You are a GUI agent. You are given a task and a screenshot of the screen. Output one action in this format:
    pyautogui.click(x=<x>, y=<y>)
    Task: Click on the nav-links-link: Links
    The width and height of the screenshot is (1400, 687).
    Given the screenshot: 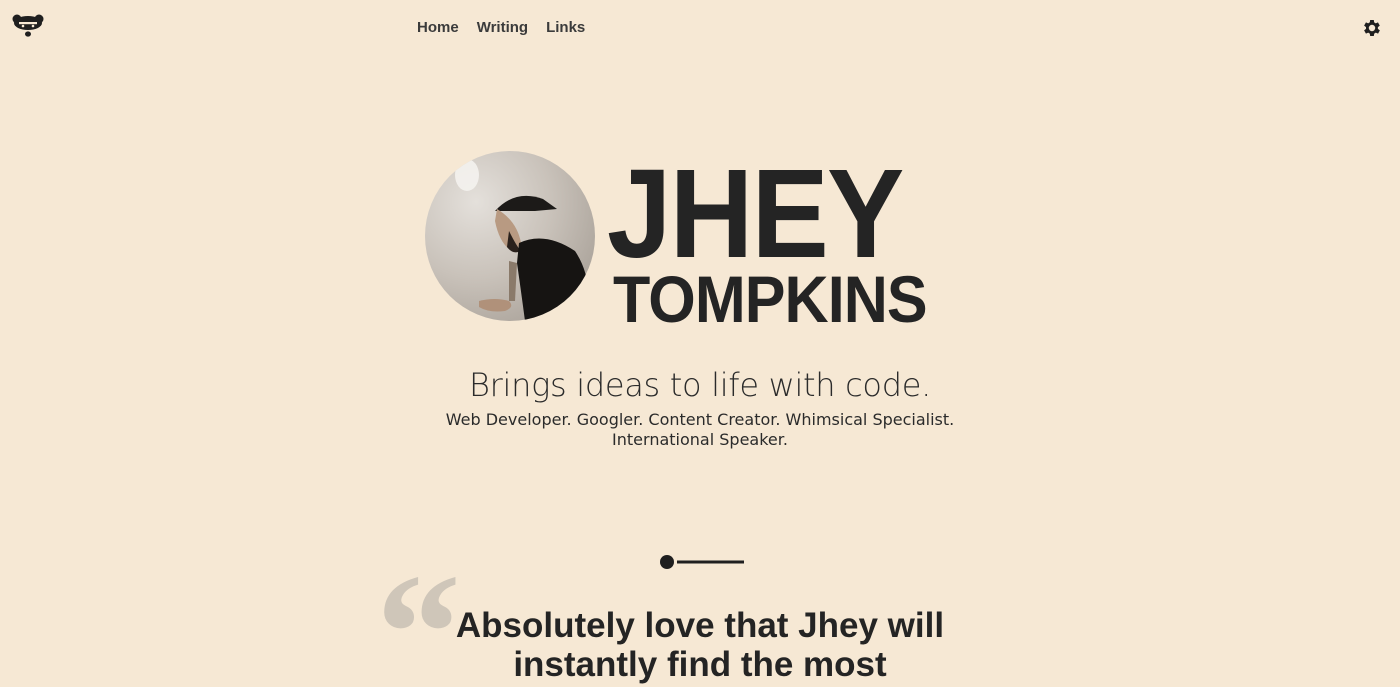 What is the action you would take?
    pyautogui.click(x=565, y=27)
    